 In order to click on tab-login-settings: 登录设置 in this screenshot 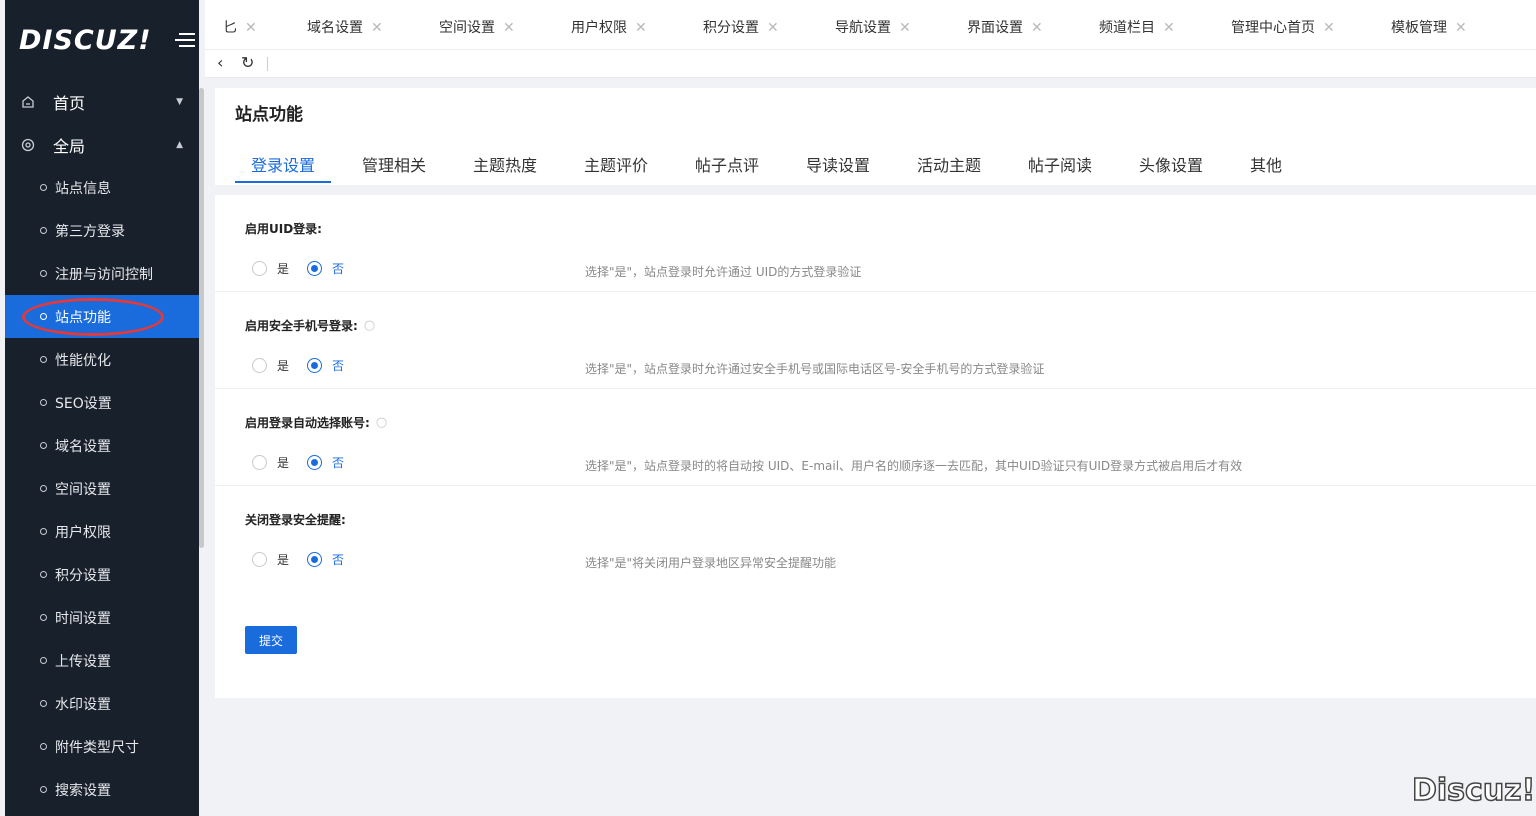, I will do `click(283, 164)`.